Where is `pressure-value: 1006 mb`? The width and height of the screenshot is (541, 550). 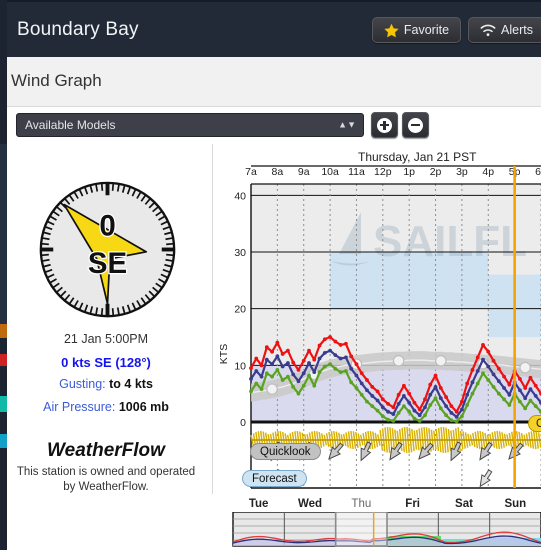 pressure-value: 1006 mb is located at coordinates (143, 407).